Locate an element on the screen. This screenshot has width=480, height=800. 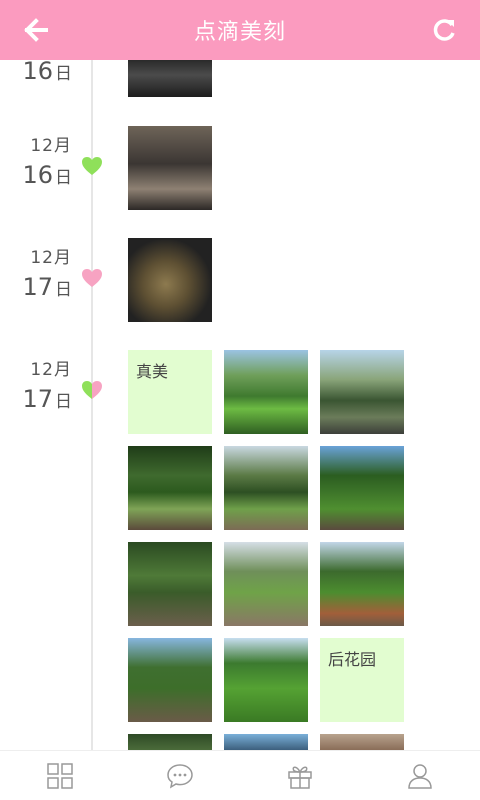
user-icon is located at coordinates (420, 776).